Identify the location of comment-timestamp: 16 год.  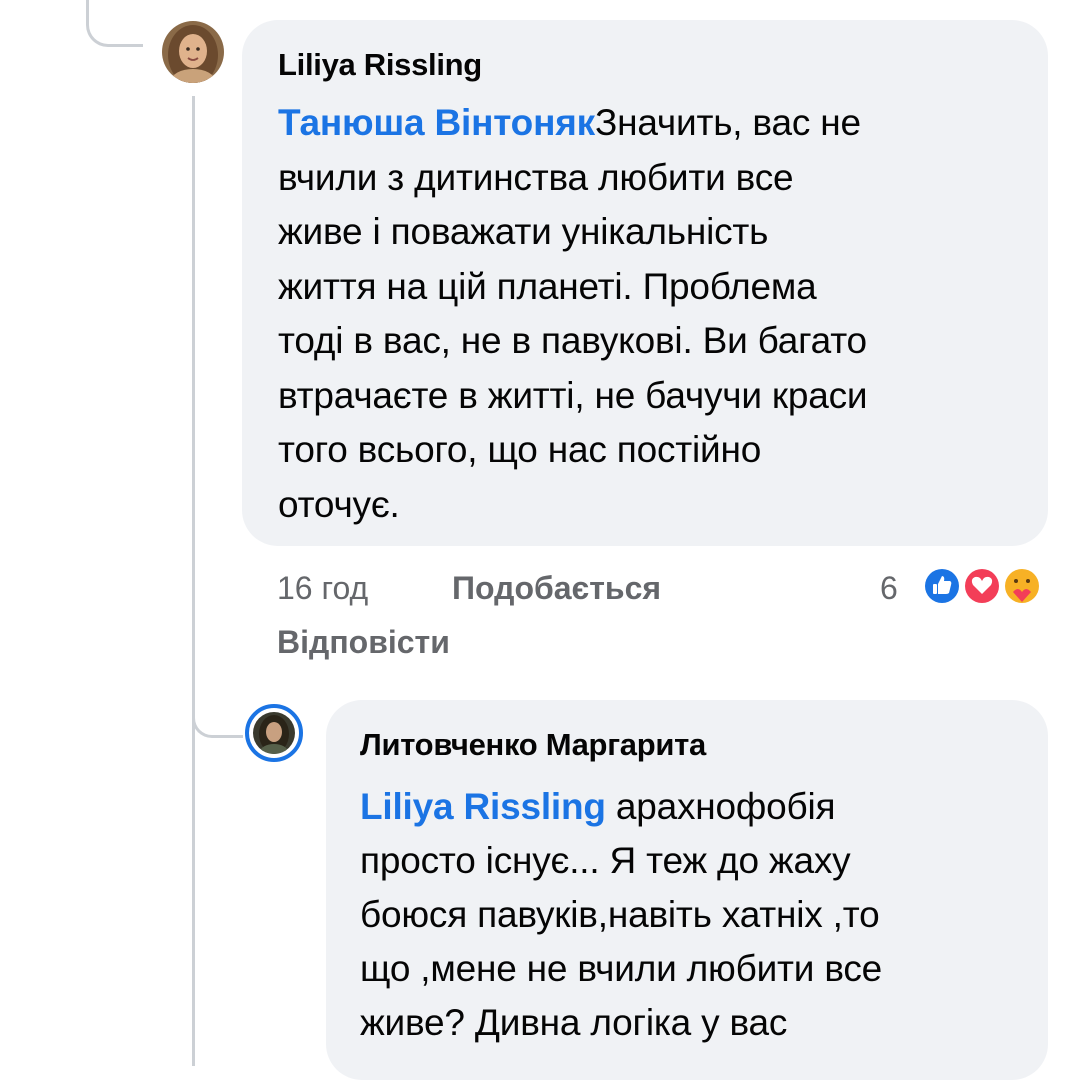
(322, 588).